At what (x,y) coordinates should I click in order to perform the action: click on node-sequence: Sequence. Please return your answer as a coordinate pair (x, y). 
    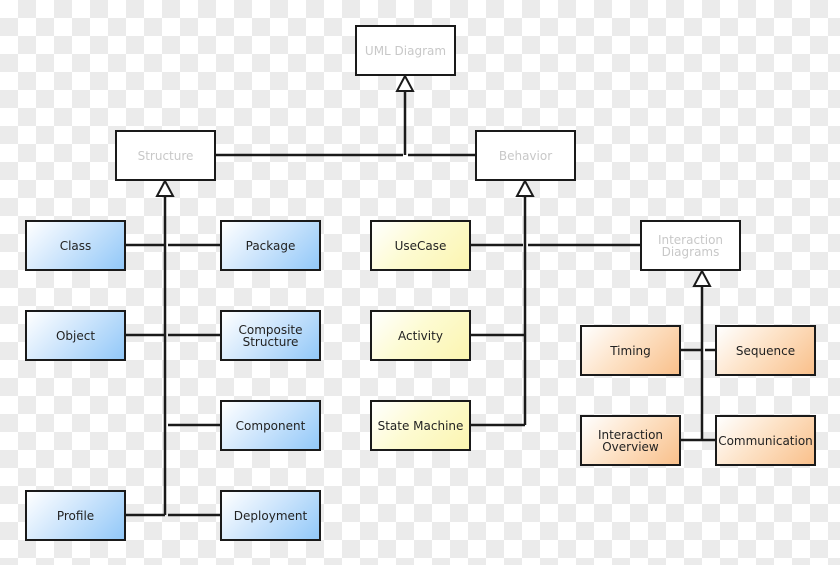
    Looking at the image, I should click on (765, 350).